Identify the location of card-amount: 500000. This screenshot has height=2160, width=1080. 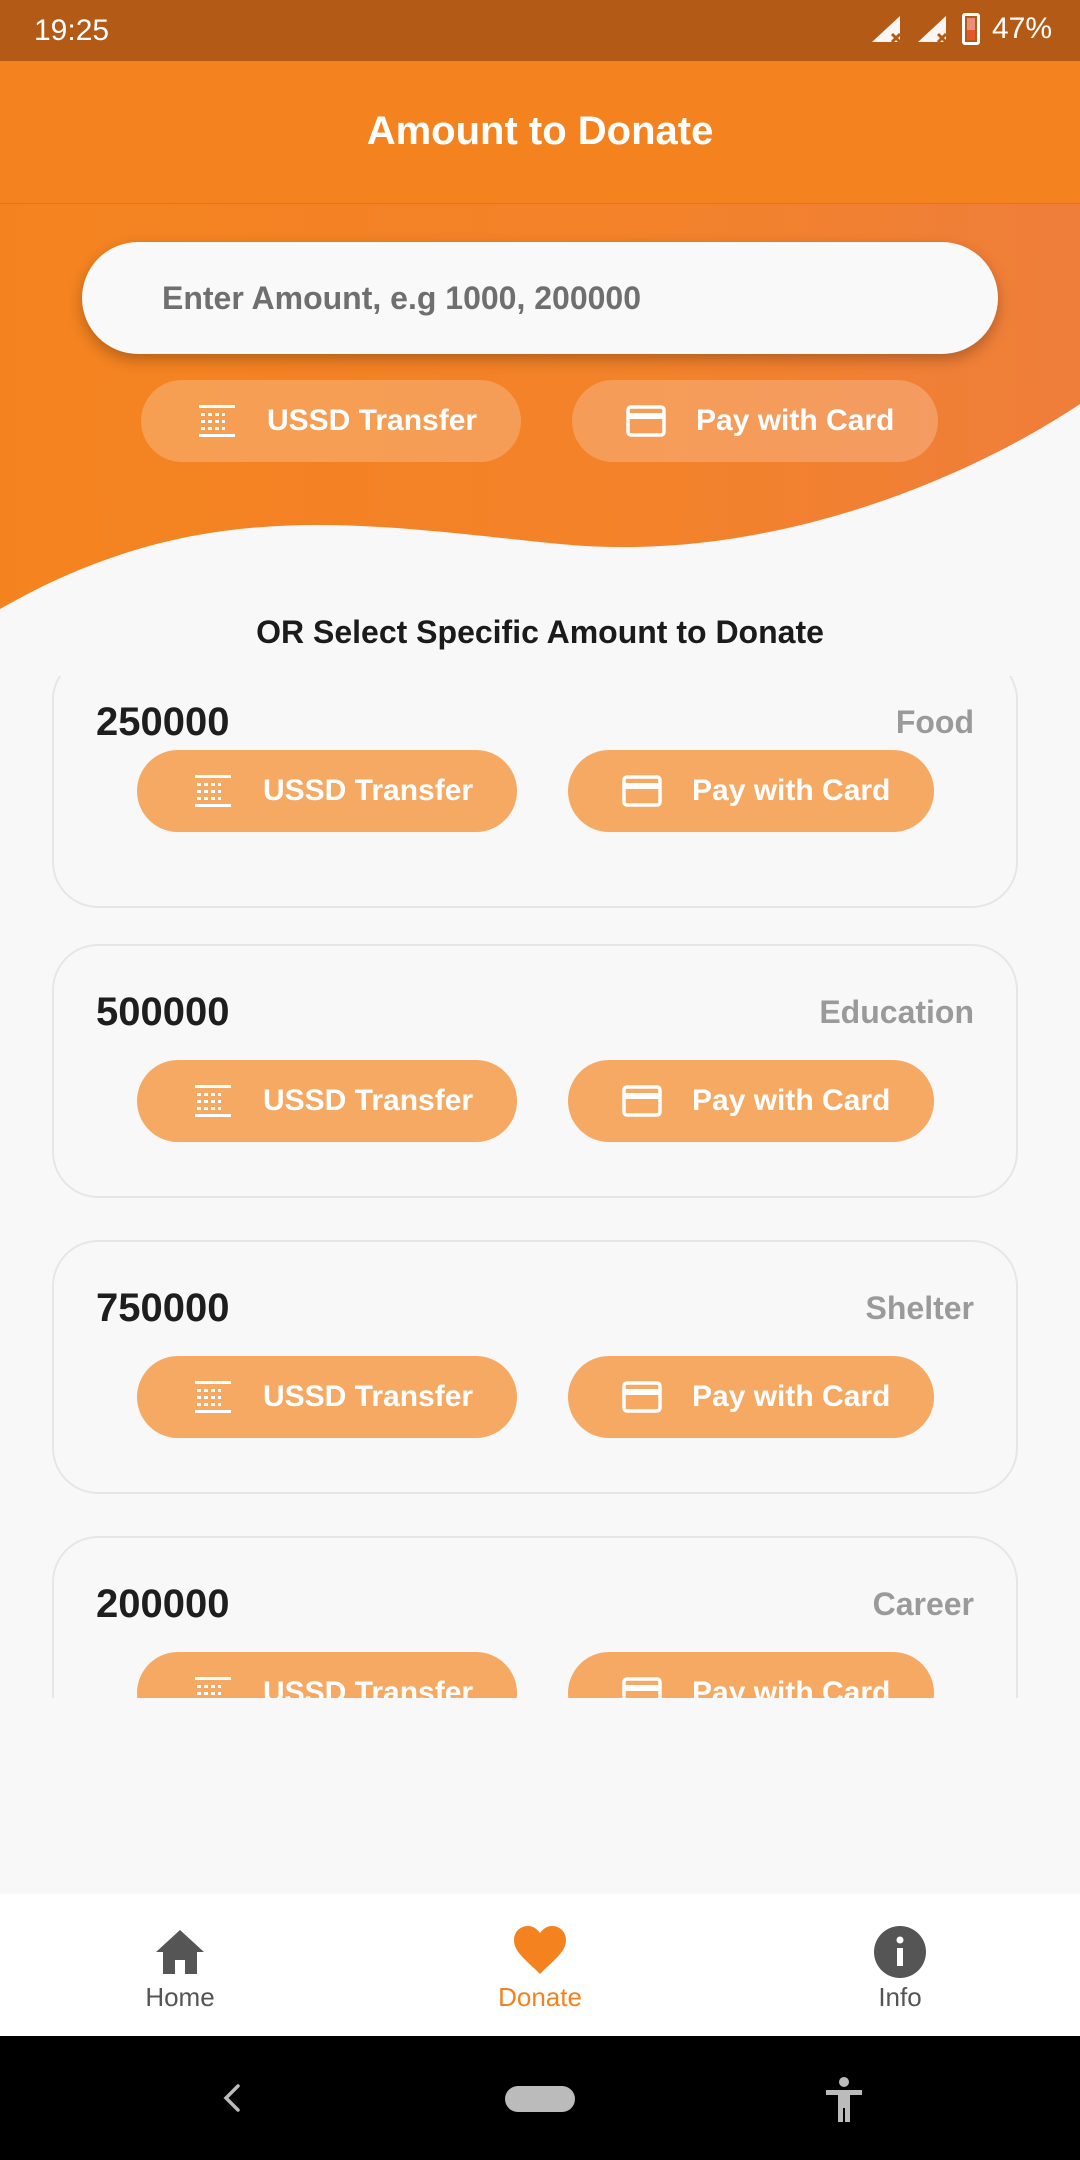
(163, 1012).